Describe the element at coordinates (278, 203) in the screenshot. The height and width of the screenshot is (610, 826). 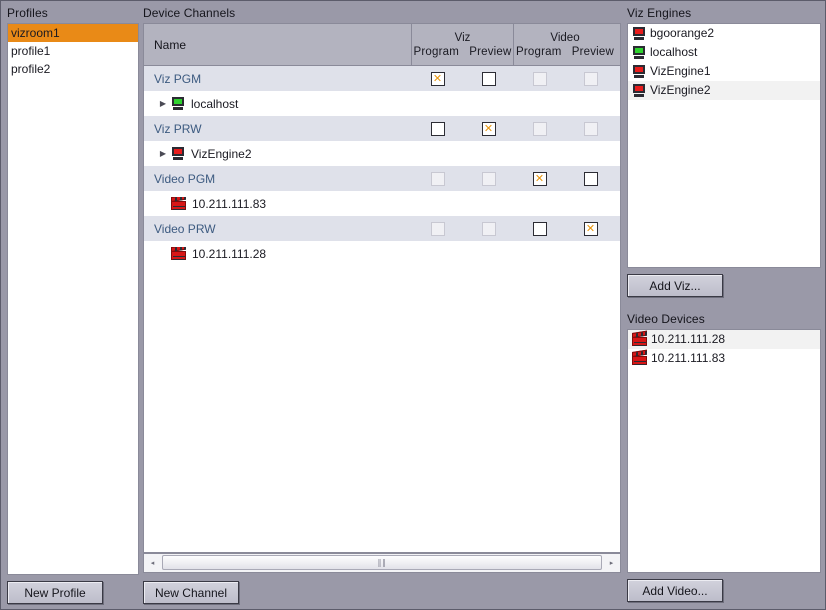
I see `channel-name-cell: 10.211.111.83` at that location.